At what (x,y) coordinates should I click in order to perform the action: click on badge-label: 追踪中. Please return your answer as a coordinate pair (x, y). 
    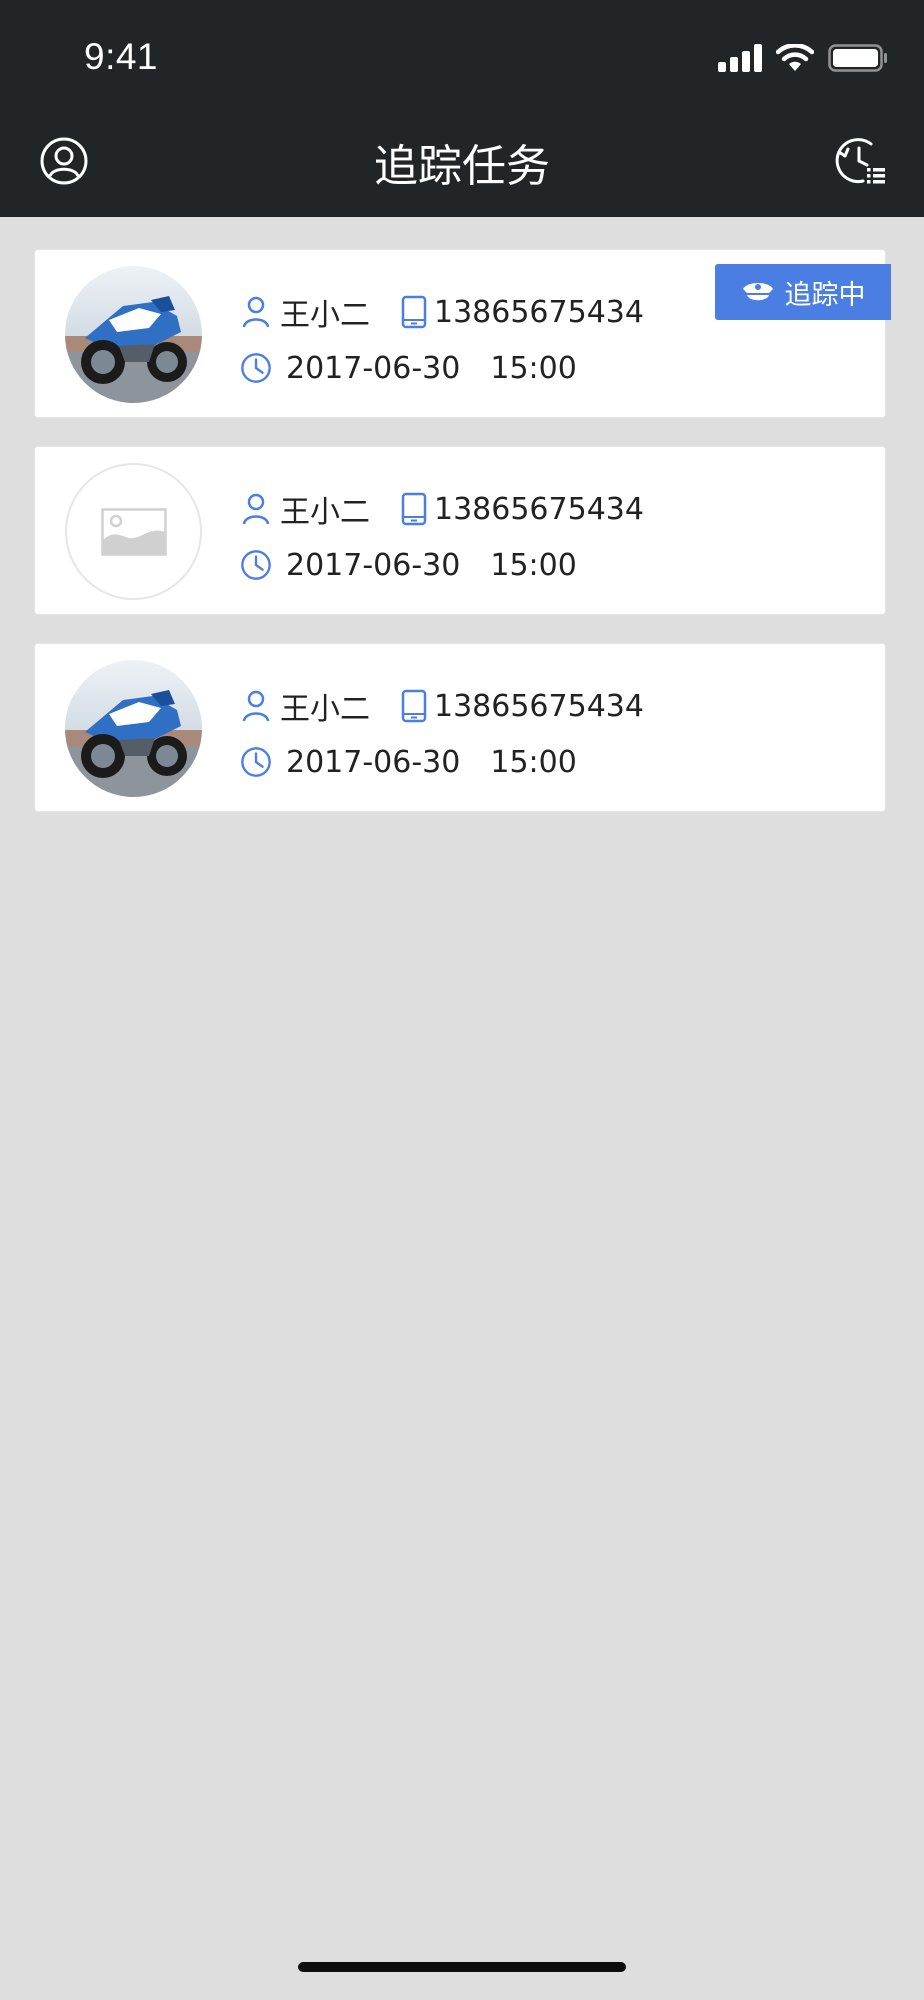
    Looking at the image, I should click on (825, 295).